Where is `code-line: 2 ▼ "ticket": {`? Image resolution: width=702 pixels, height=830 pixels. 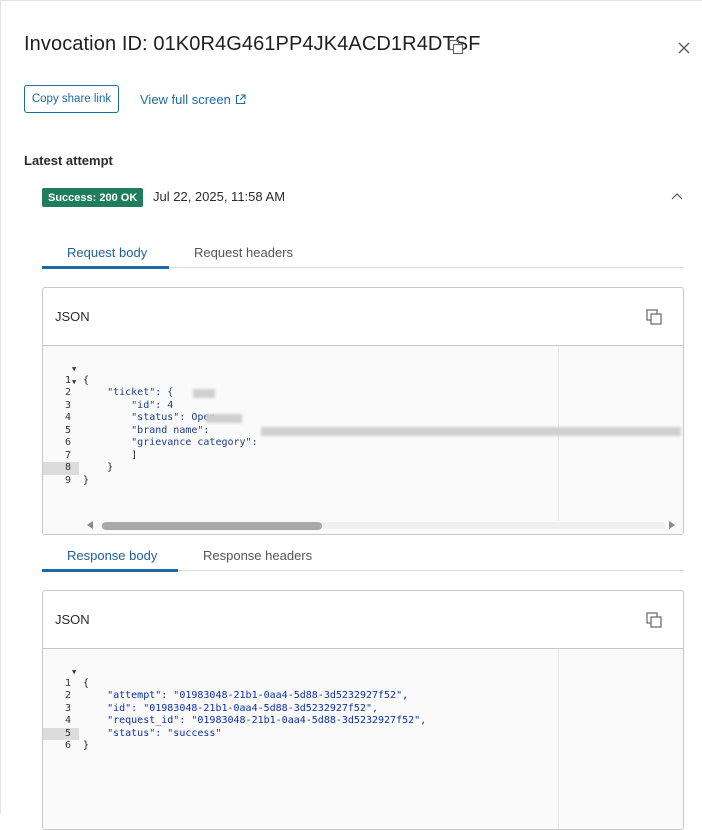 code-line: 2 ▼ "ticket": { is located at coordinates (119, 388).